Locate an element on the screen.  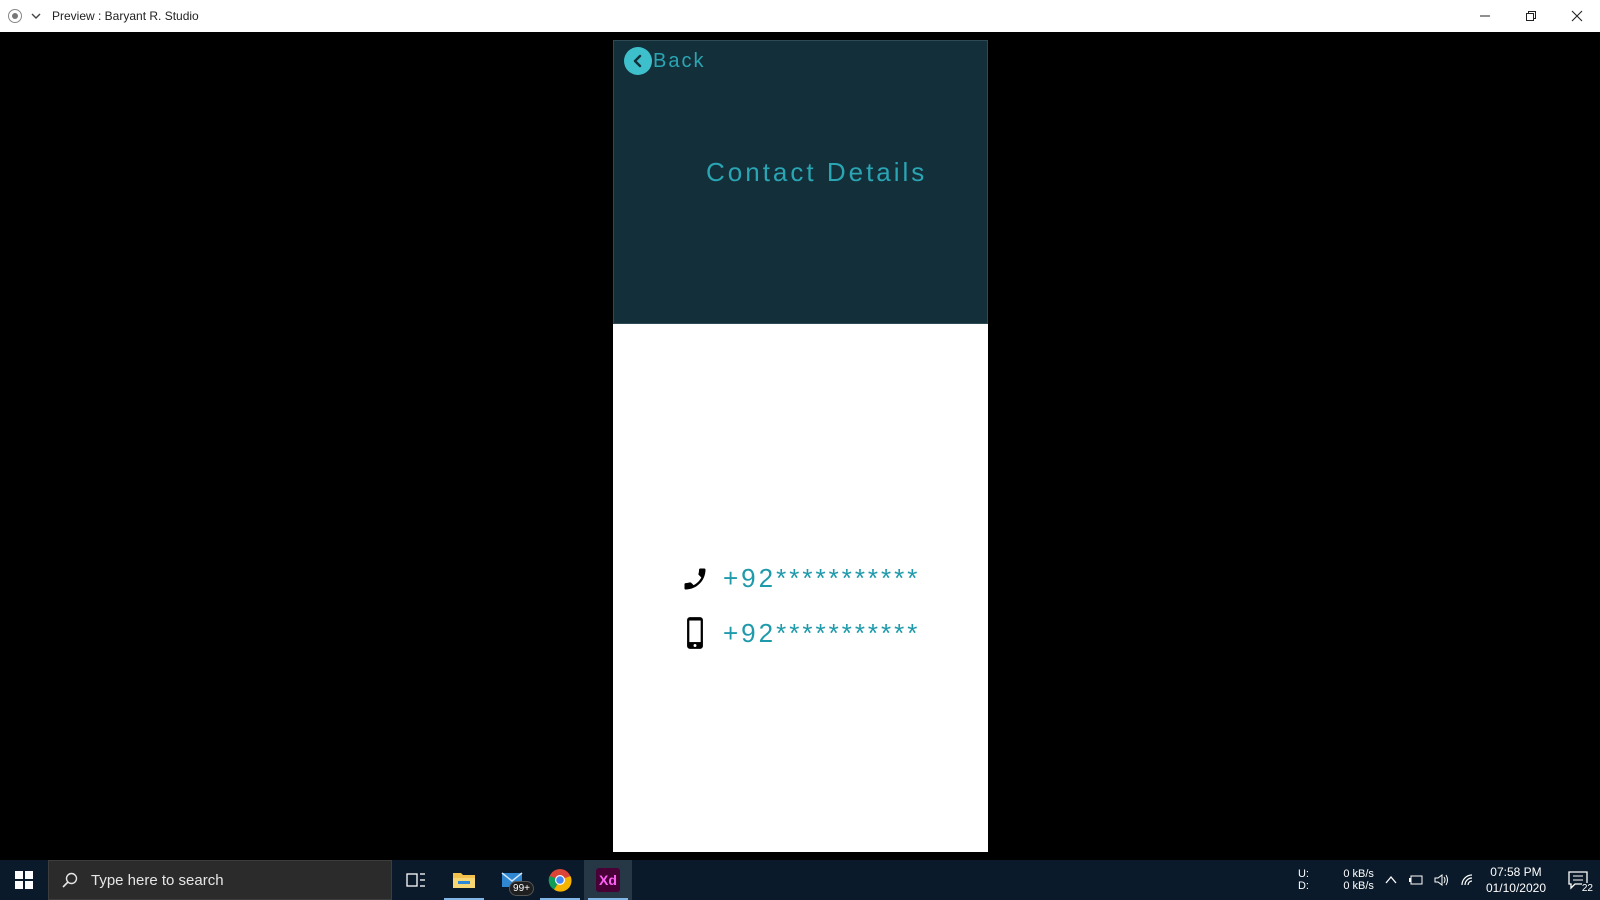
action-center-button: 22 is located at coordinates (1578, 880).